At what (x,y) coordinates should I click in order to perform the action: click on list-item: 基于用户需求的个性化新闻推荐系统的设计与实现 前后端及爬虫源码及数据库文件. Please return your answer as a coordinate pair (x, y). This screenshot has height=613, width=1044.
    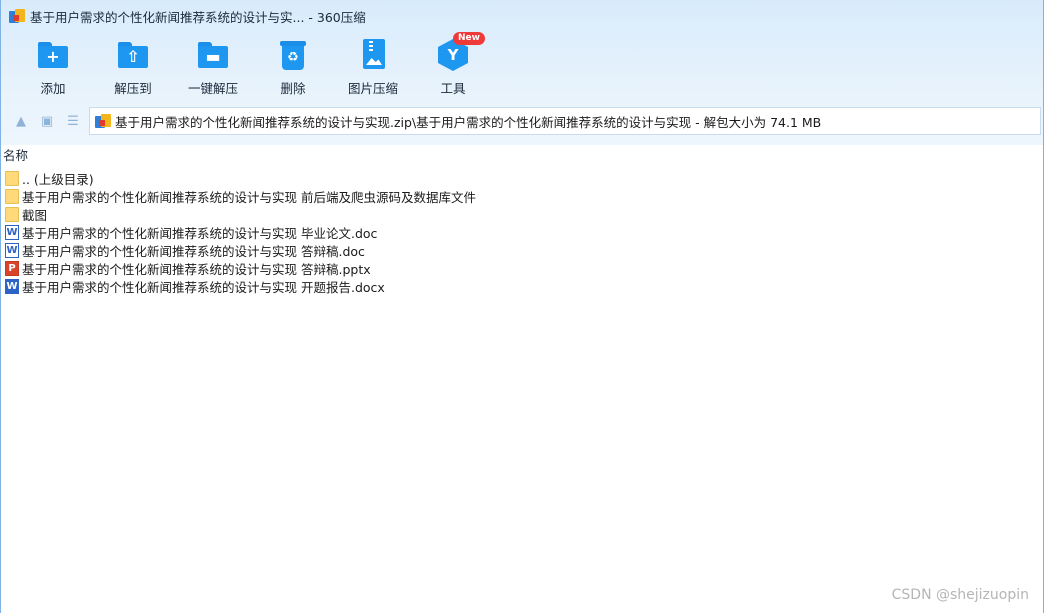
    Looking at the image, I should click on (522, 196).